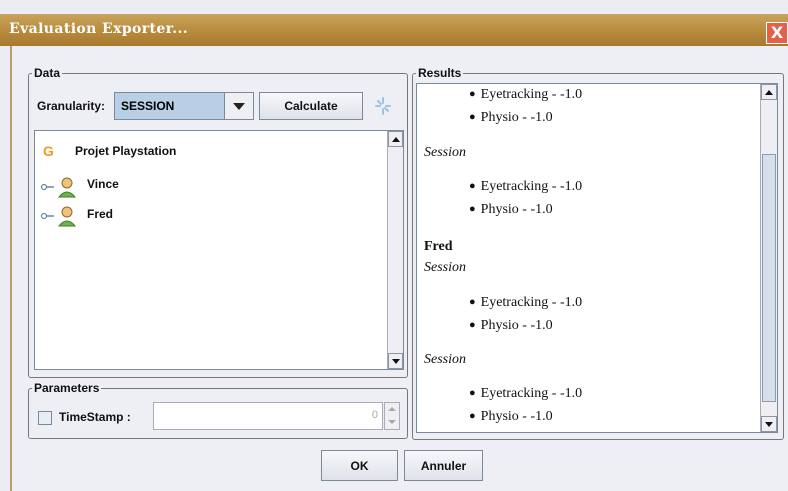  Describe the element at coordinates (59, 216) in the screenshot. I see `tree-node-fred` at that location.